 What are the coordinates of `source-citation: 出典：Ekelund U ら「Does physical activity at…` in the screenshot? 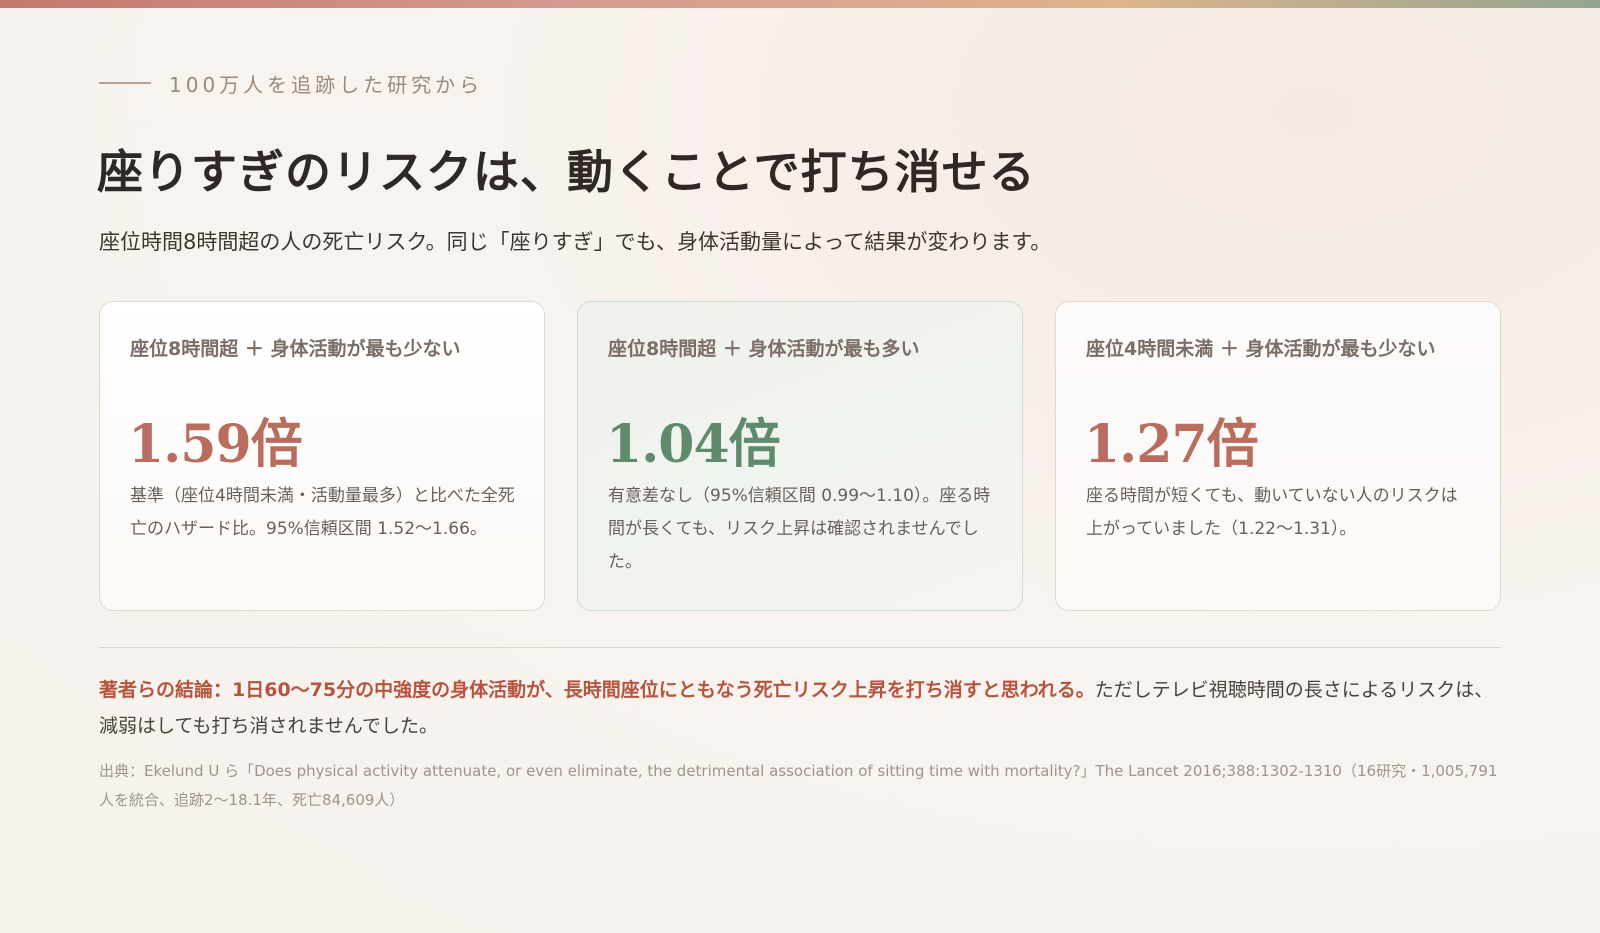 It's located at (798, 785).